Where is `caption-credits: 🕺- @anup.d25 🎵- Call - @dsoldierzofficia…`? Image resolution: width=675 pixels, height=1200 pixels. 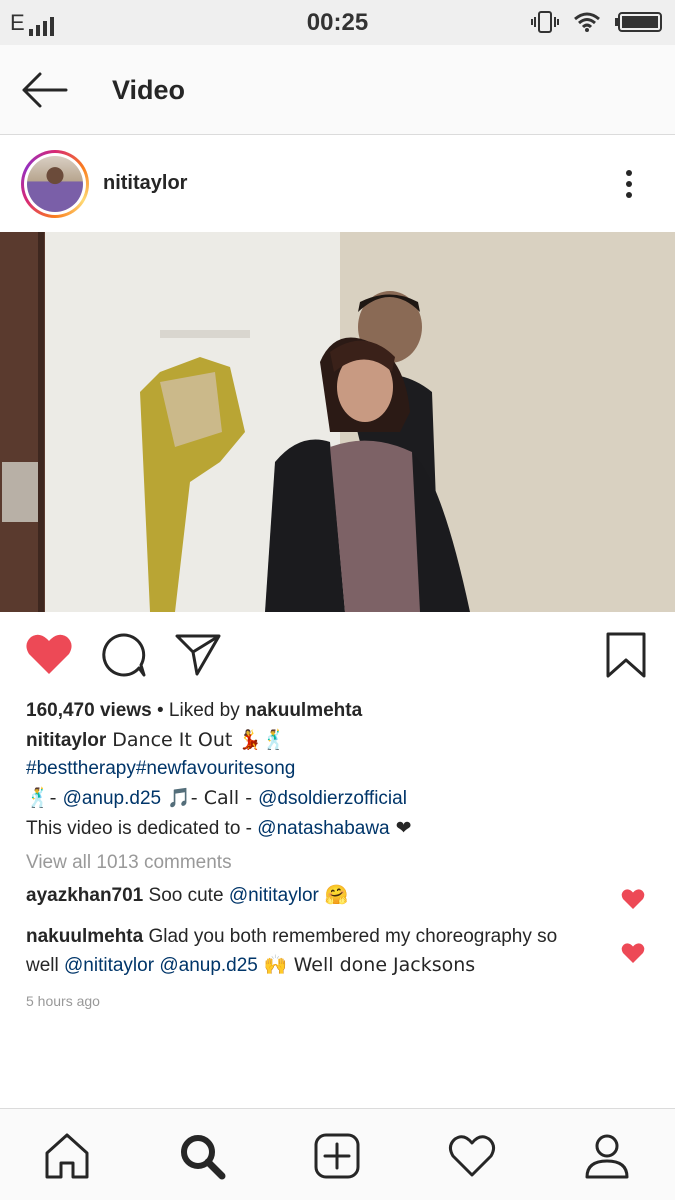
caption-credits: 🕺- @anup.d25 🎵- Call - @dsoldierzofficia… is located at coordinates (341, 799).